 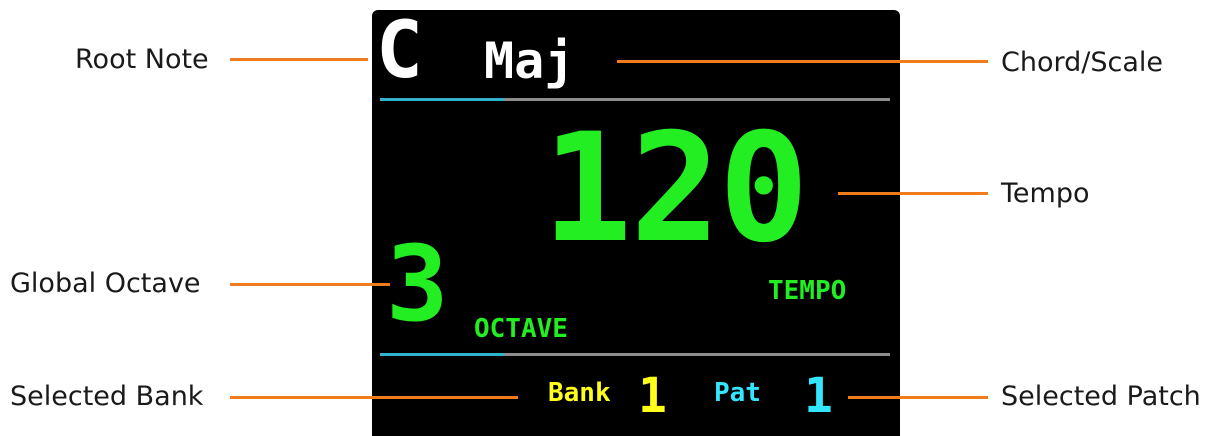 I want to click on chord-scale-value: Maj, so click(x=529, y=61).